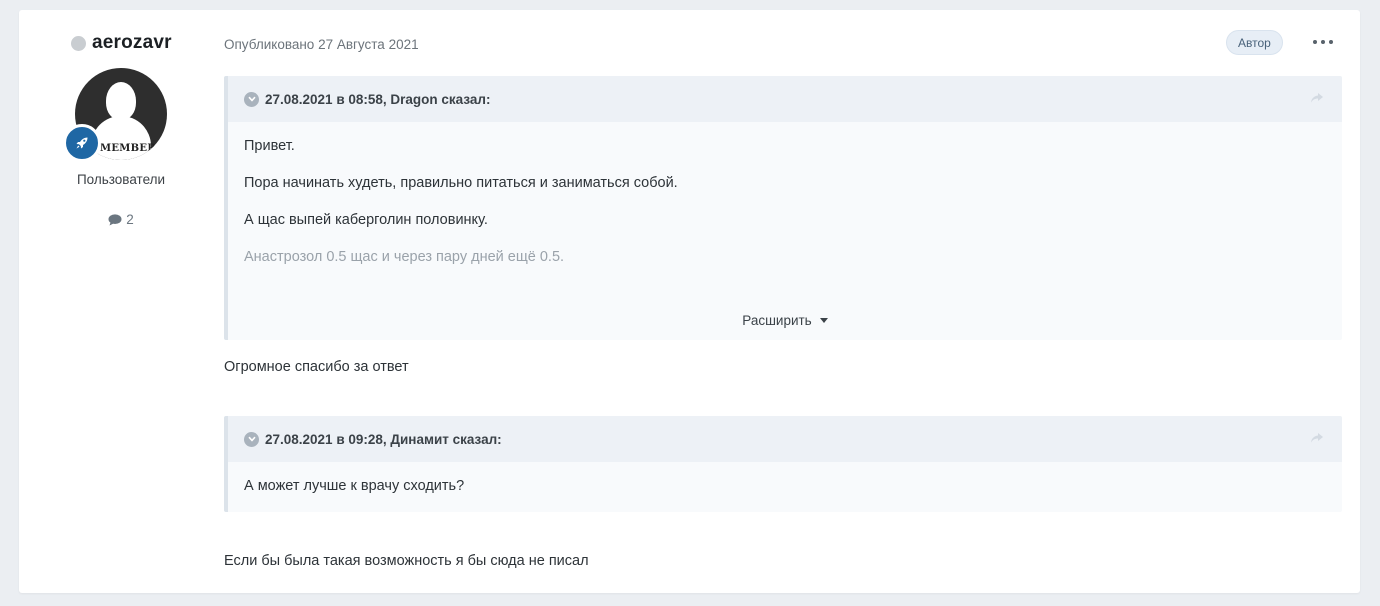 This screenshot has height=606, width=1380. What do you see at coordinates (377, 99) in the screenshot?
I see `quote-citation: 27.08.2021 в 08:58, Dragon сказал:` at bounding box center [377, 99].